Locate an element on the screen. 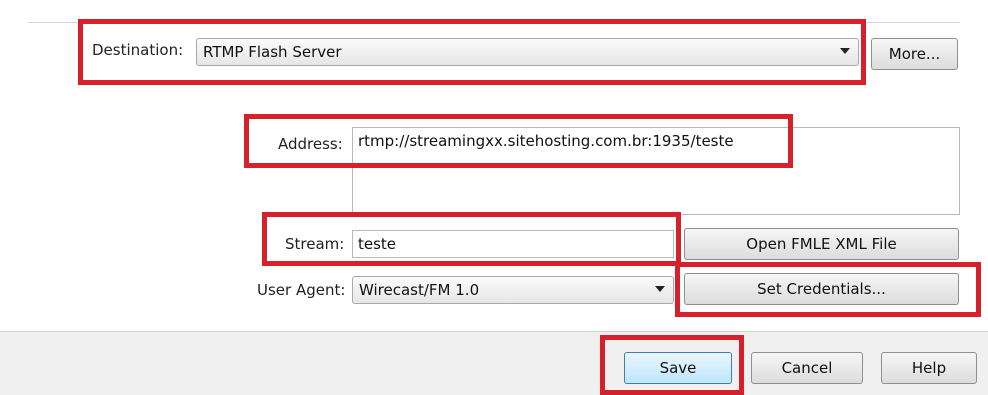 The image size is (988, 395). stream-highlight is located at coordinates (471, 239).